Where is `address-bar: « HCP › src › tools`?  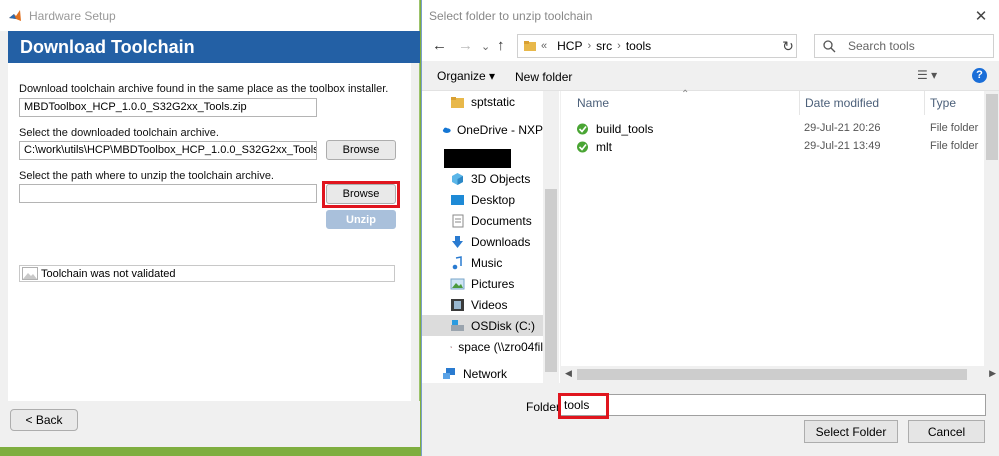
address-bar: « HCP › src › tools is located at coordinates (657, 46).